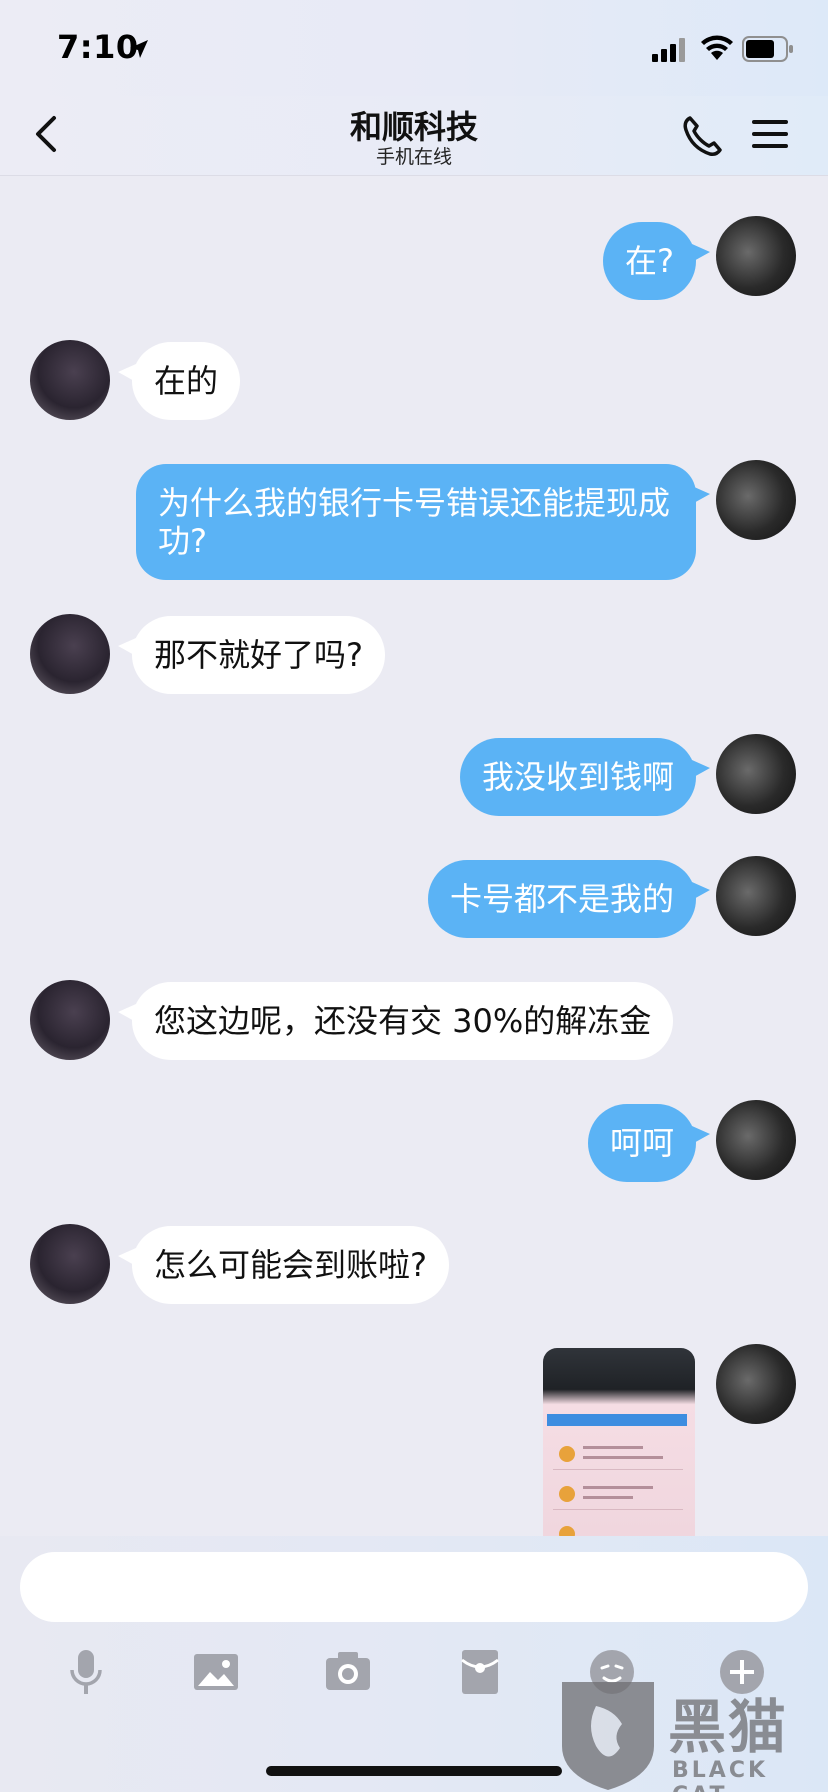  Describe the element at coordinates (649, 1143) in the screenshot. I see `outgoing-message: 呵呵` at that location.